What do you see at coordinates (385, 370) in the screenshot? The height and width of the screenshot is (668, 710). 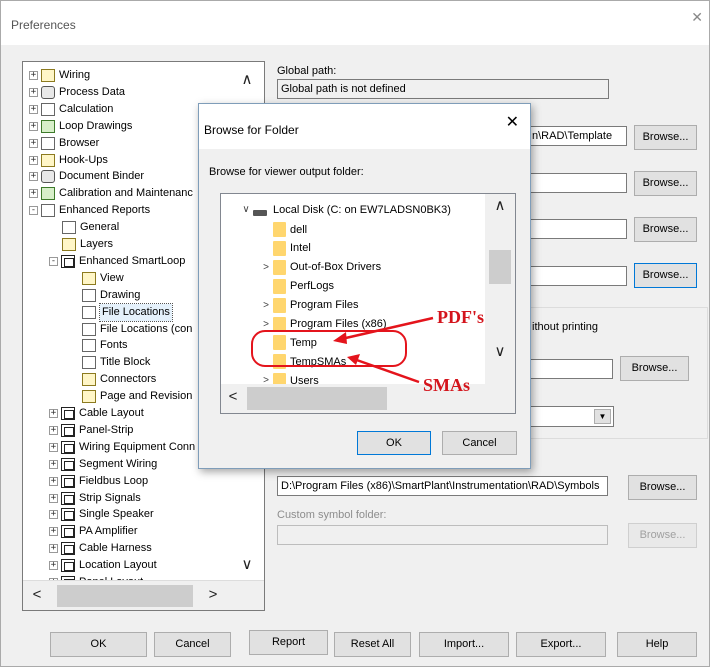 I see `sma-arrow` at bounding box center [385, 370].